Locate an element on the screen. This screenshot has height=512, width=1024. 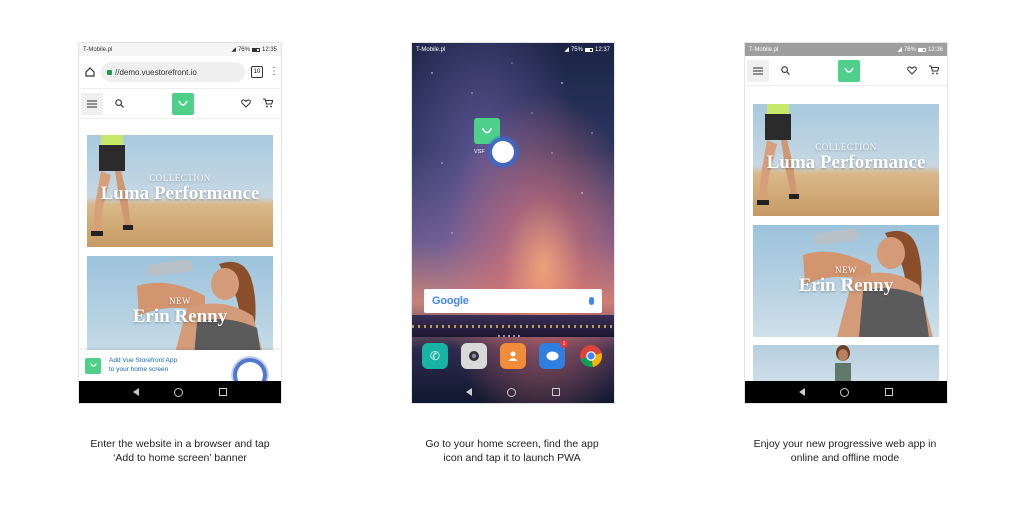
browser-toolbar: //demo.vuestorefront.io 10 ⋮ is located at coordinates (180, 72).